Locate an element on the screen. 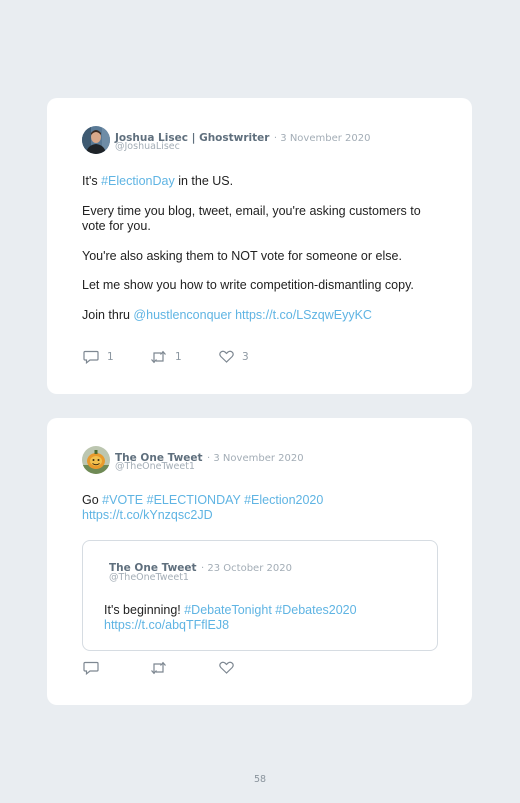 The width and height of the screenshot is (520, 803). author-handle: @TheOneTweet1 is located at coordinates (155, 466).